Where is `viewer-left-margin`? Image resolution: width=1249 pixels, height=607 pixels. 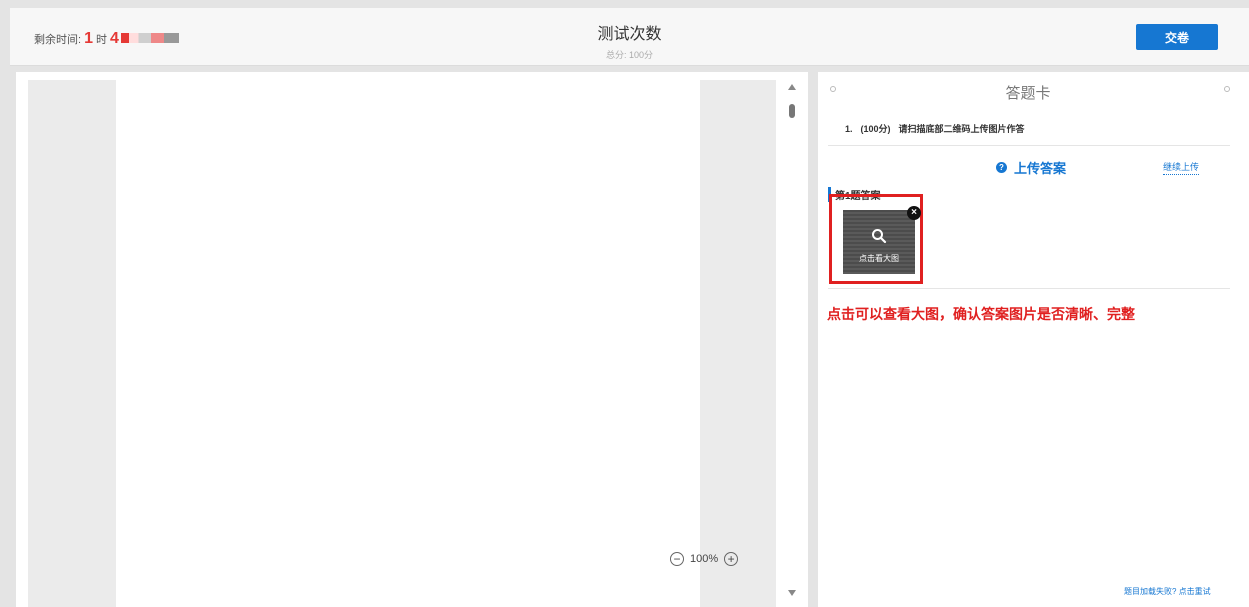
viewer-left-margin is located at coordinates (72, 343).